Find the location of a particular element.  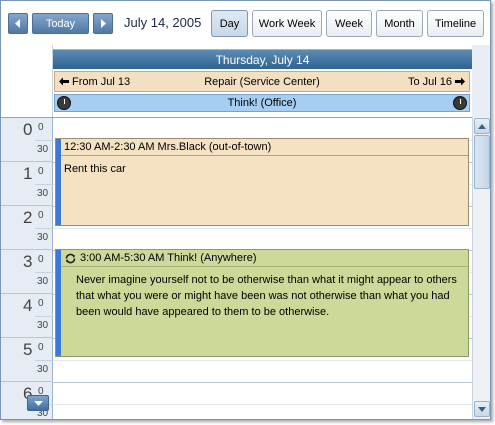

appointment-header: 3:00 AM-5:30 AM Think! (Anywhere) is located at coordinates (264, 258).